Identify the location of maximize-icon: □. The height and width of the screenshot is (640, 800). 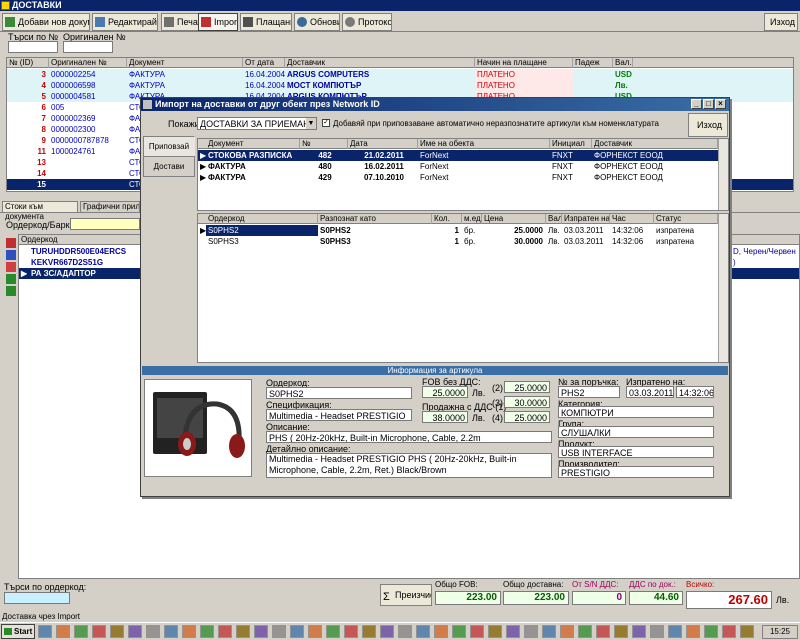
(708, 104).